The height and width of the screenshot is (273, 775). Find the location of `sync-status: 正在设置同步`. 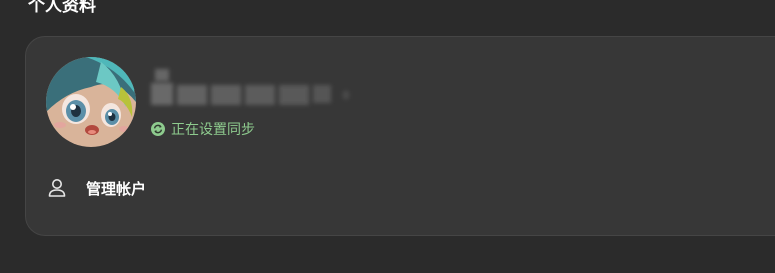

sync-status: 正在设置同步 is located at coordinates (203, 129).